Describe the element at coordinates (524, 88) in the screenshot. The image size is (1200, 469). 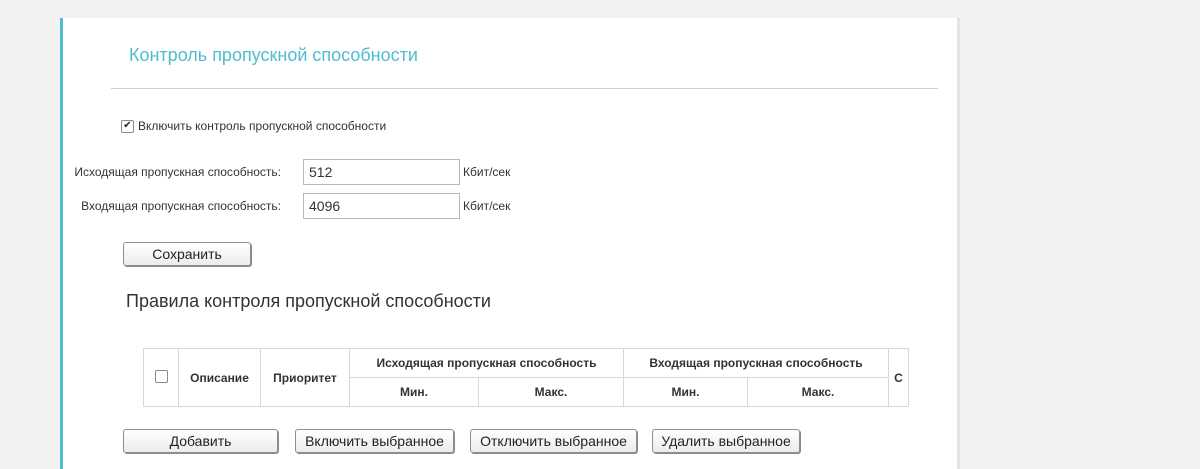
I see `section-divider` at that location.